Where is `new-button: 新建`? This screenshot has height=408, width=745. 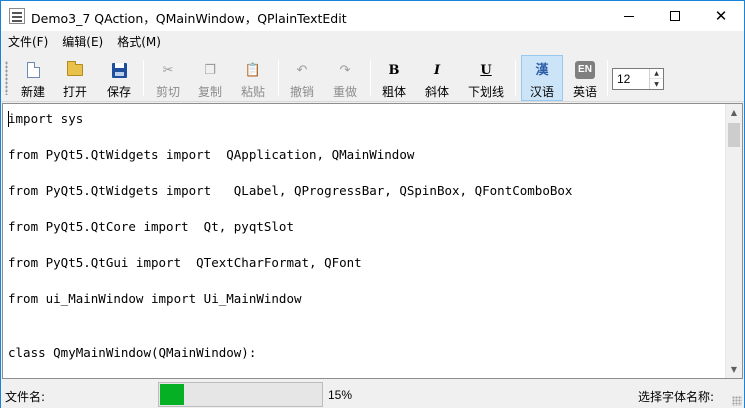 new-button: 新建 is located at coordinates (33, 78).